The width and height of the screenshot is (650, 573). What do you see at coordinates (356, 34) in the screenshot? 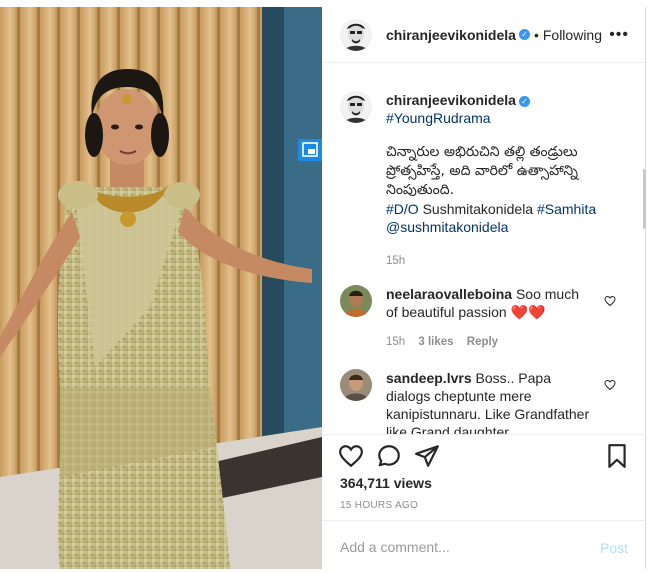
I see `avatar` at bounding box center [356, 34].